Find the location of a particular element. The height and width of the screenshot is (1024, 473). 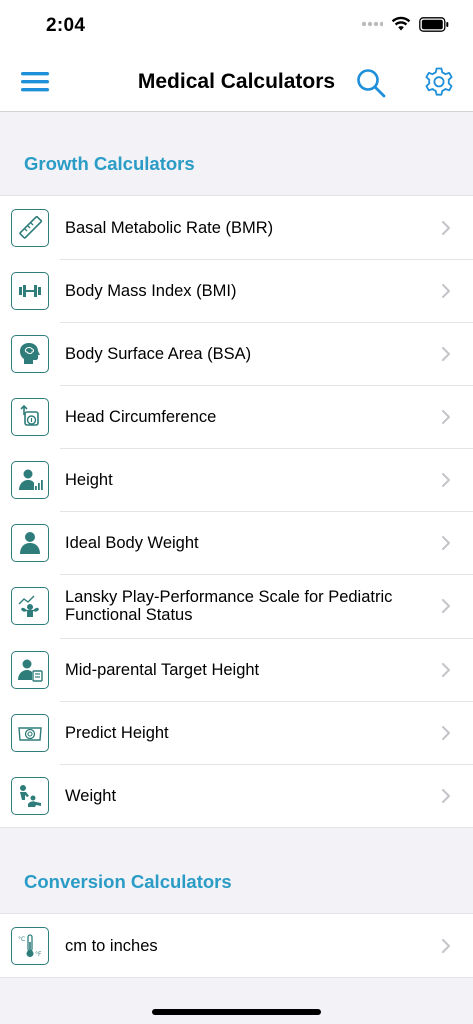

list-item-bsa: Body Surface Area (BSA) is located at coordinates (236, 353).